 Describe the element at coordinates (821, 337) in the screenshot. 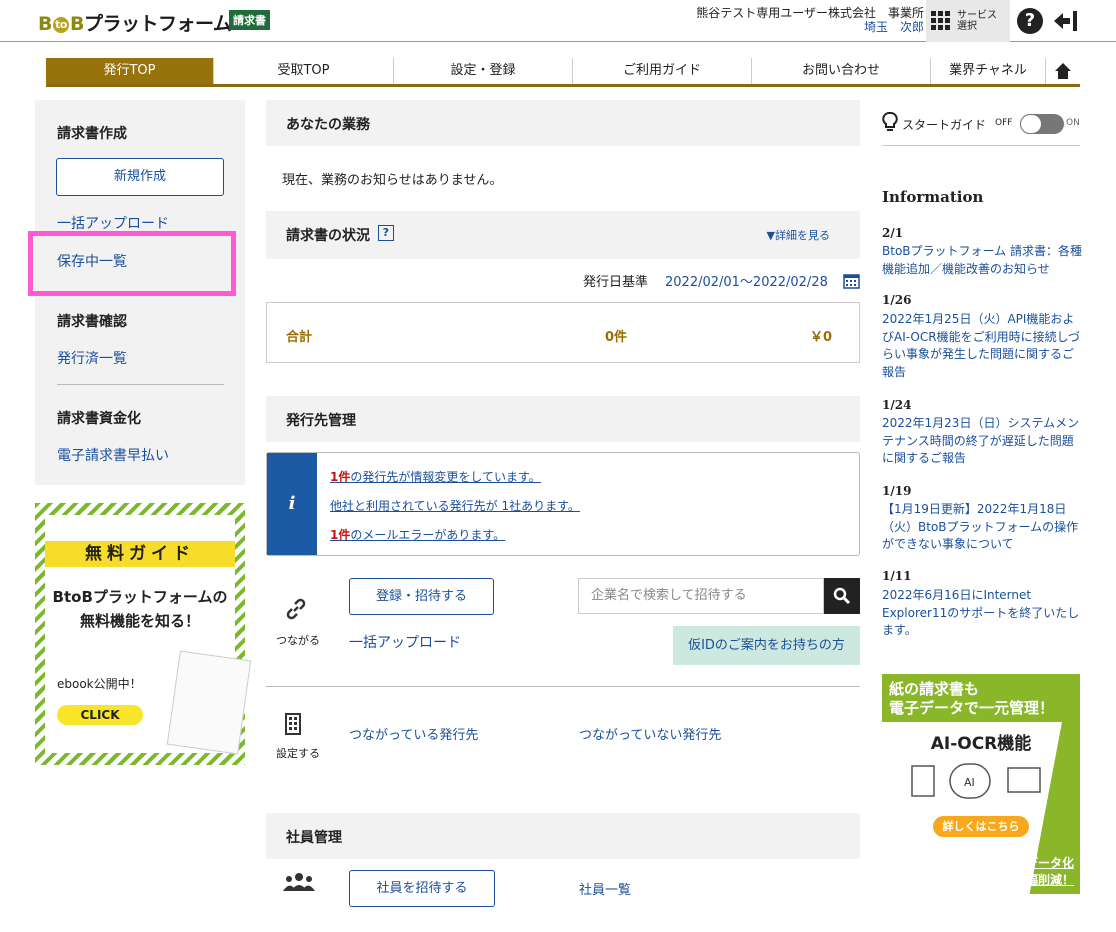

I see `total-amount: ￥0` at that location.